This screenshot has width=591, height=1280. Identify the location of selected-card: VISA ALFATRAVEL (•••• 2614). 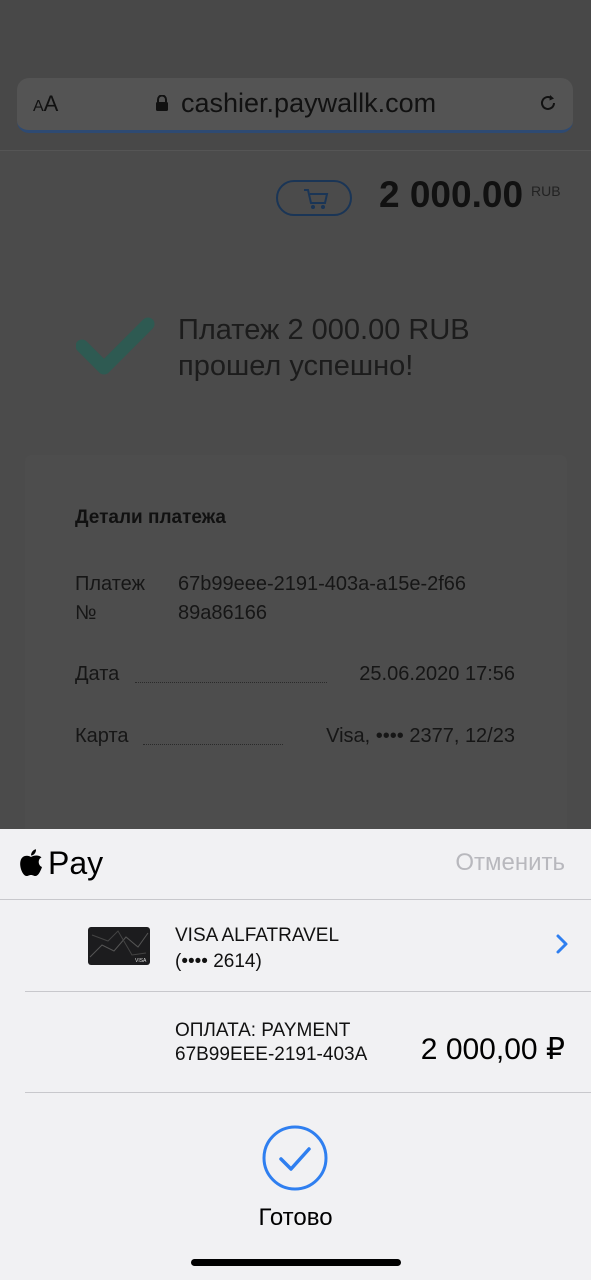
(257, 949).